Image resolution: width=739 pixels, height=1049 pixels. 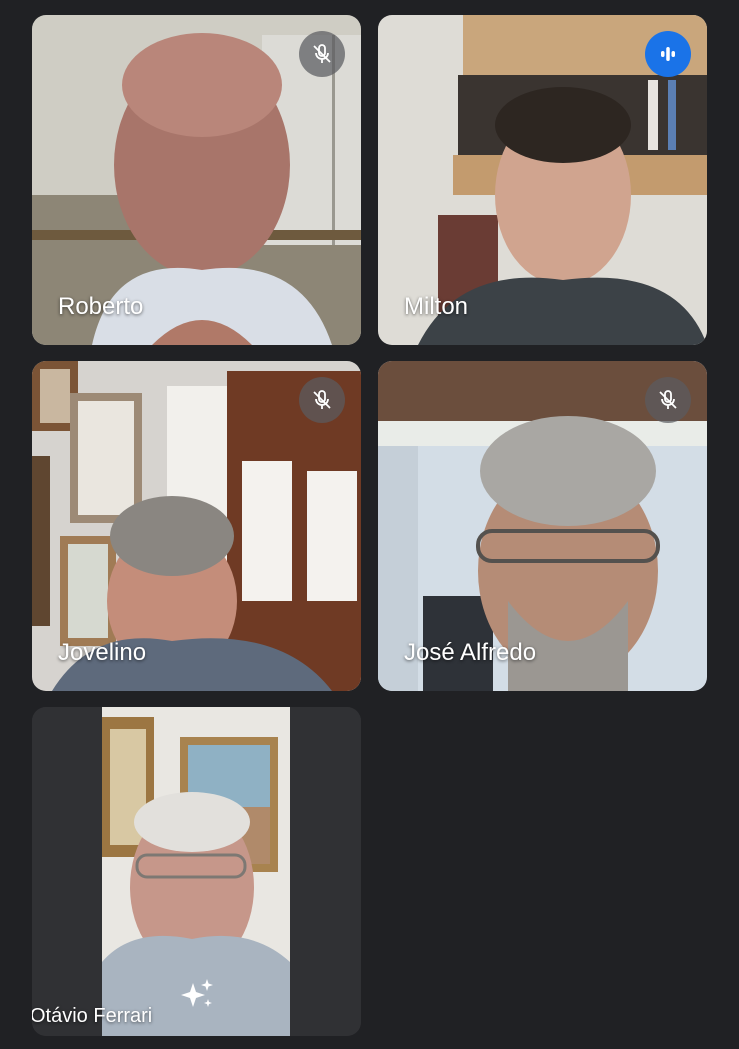 What do you see at coordinates (470, 652) in the screenshot?
I see `participant-name: José Alfredo` at bounding box center [470, 652].